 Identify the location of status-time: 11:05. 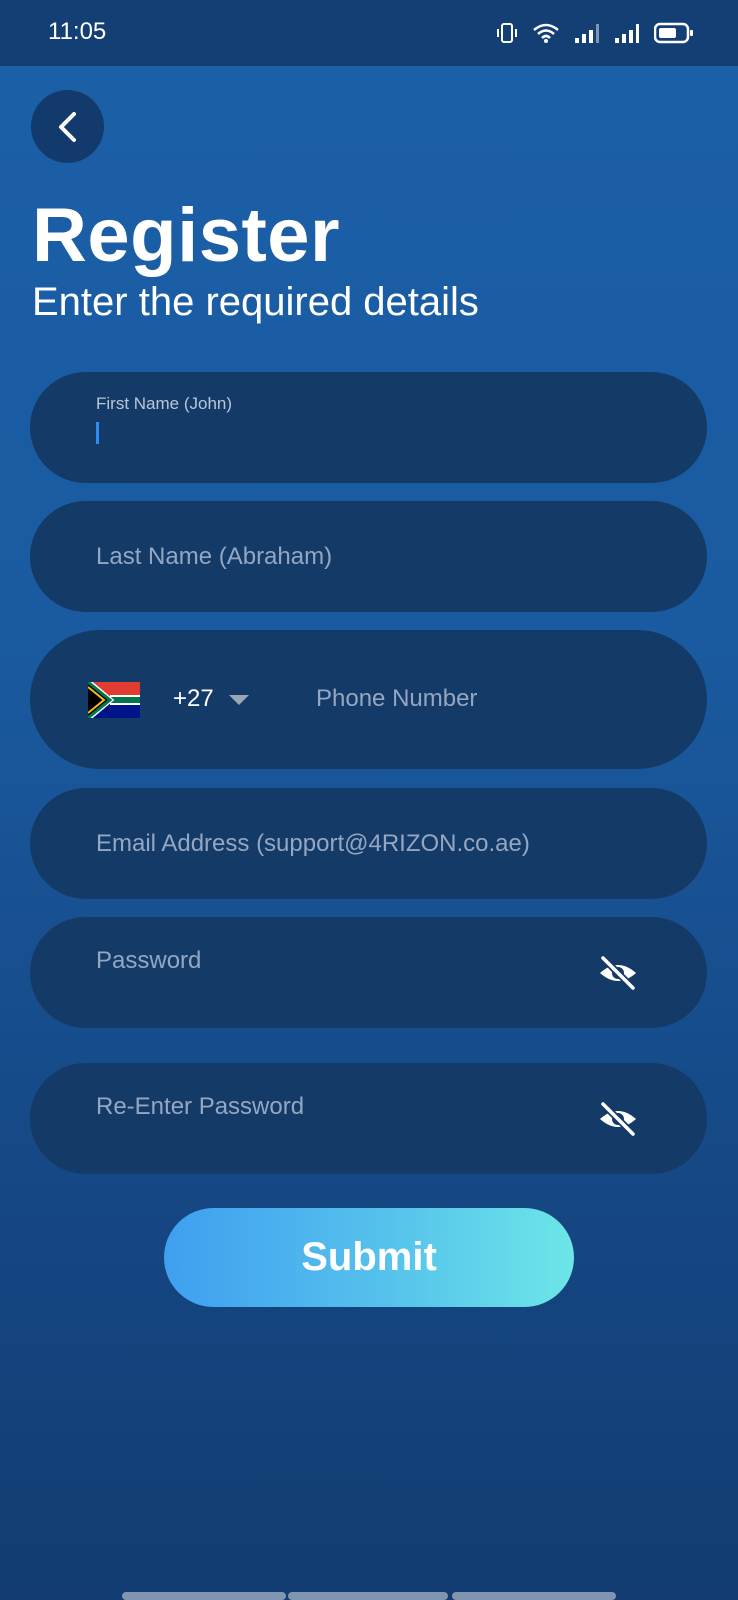
(77, 31).